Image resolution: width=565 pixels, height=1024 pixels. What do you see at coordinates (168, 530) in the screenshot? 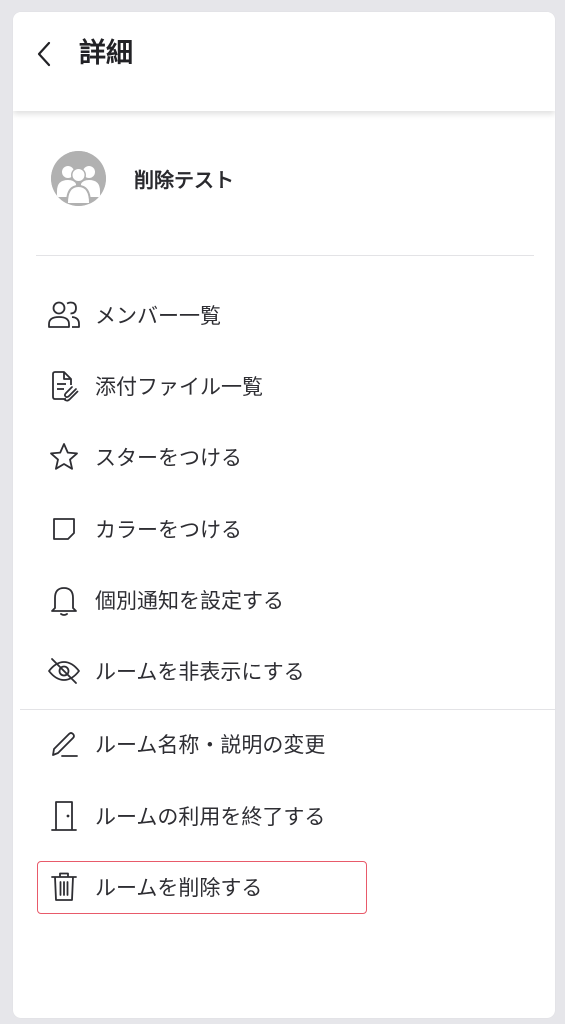
I see `menu-item-label: カラーをつける` at bounding box center [168, 530].